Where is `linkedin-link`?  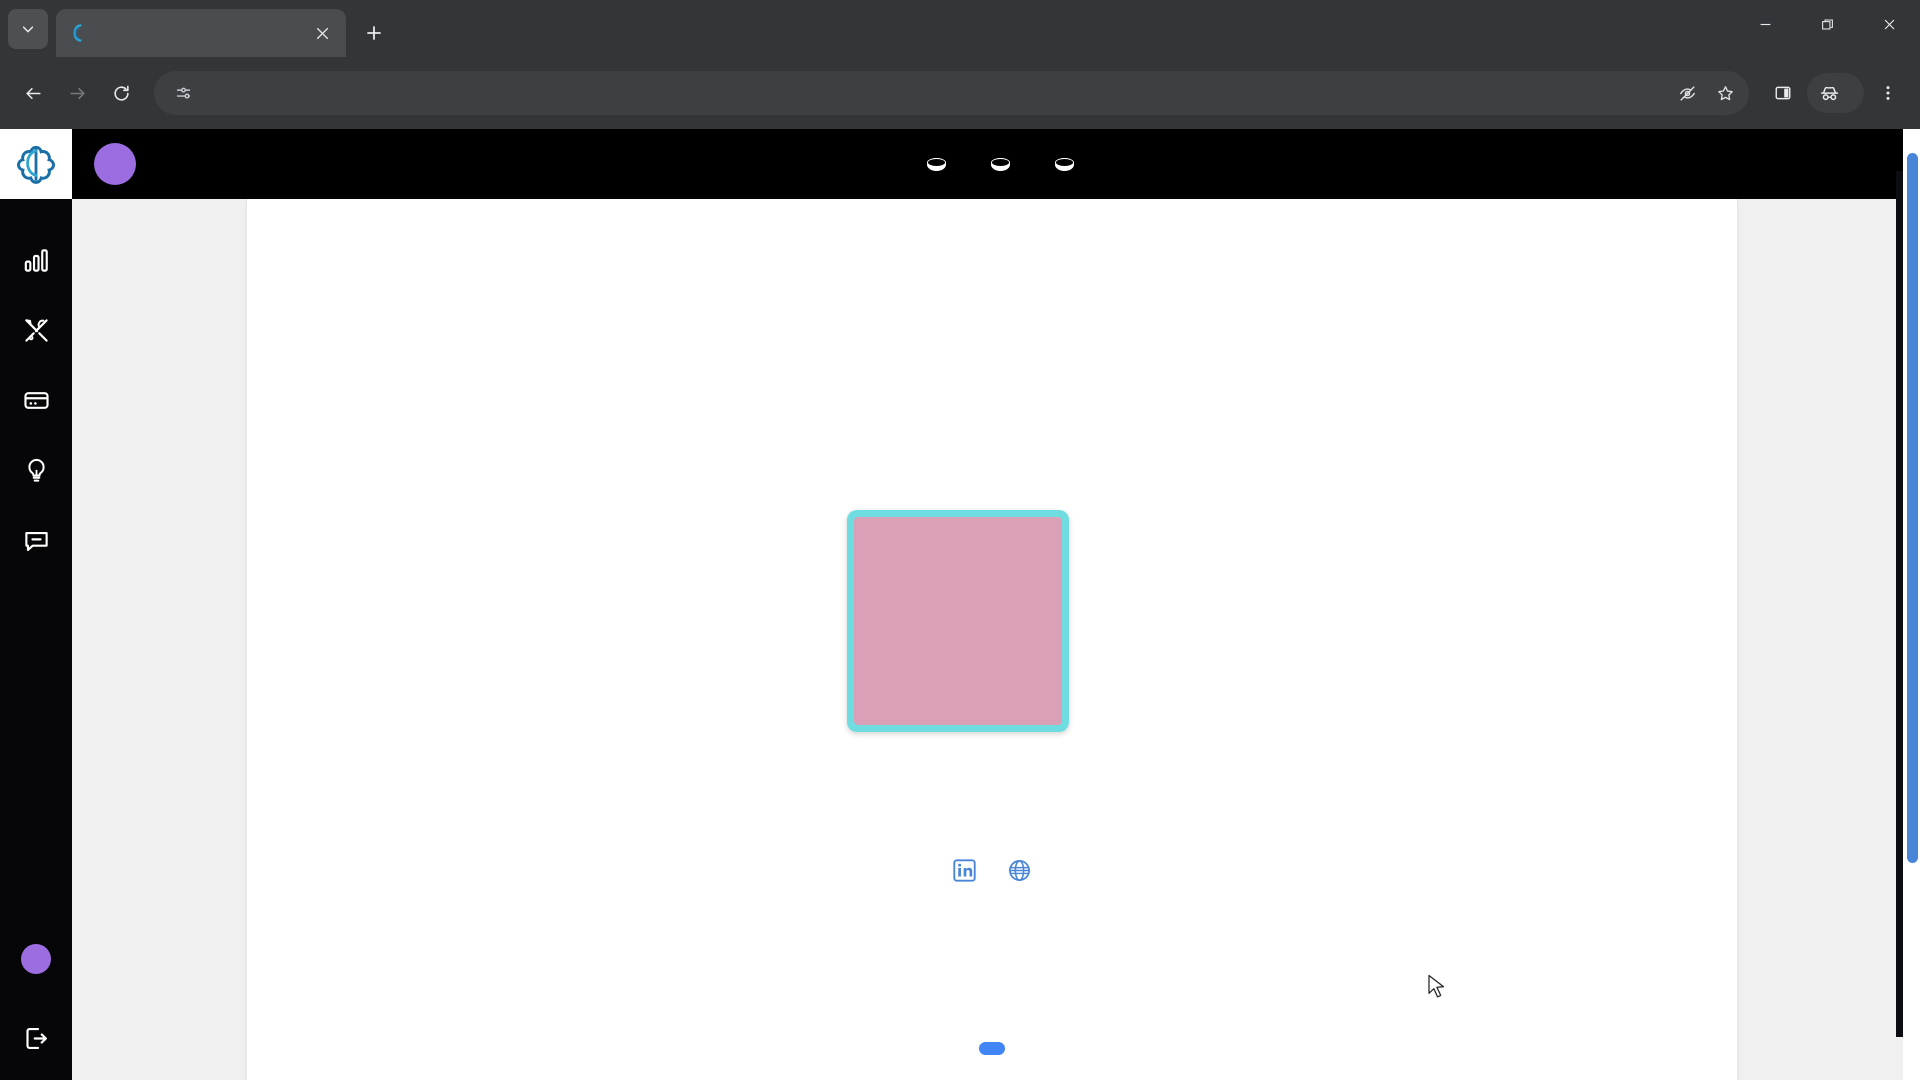 linkedin-link is located at coordinates (965, 870).